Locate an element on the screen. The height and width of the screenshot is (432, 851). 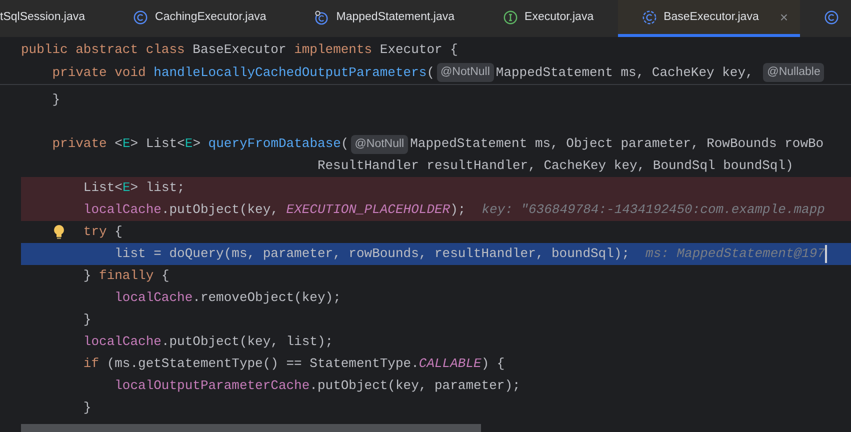
editor-tab: CachingExecutor.java is located at coordinates (199, 18).